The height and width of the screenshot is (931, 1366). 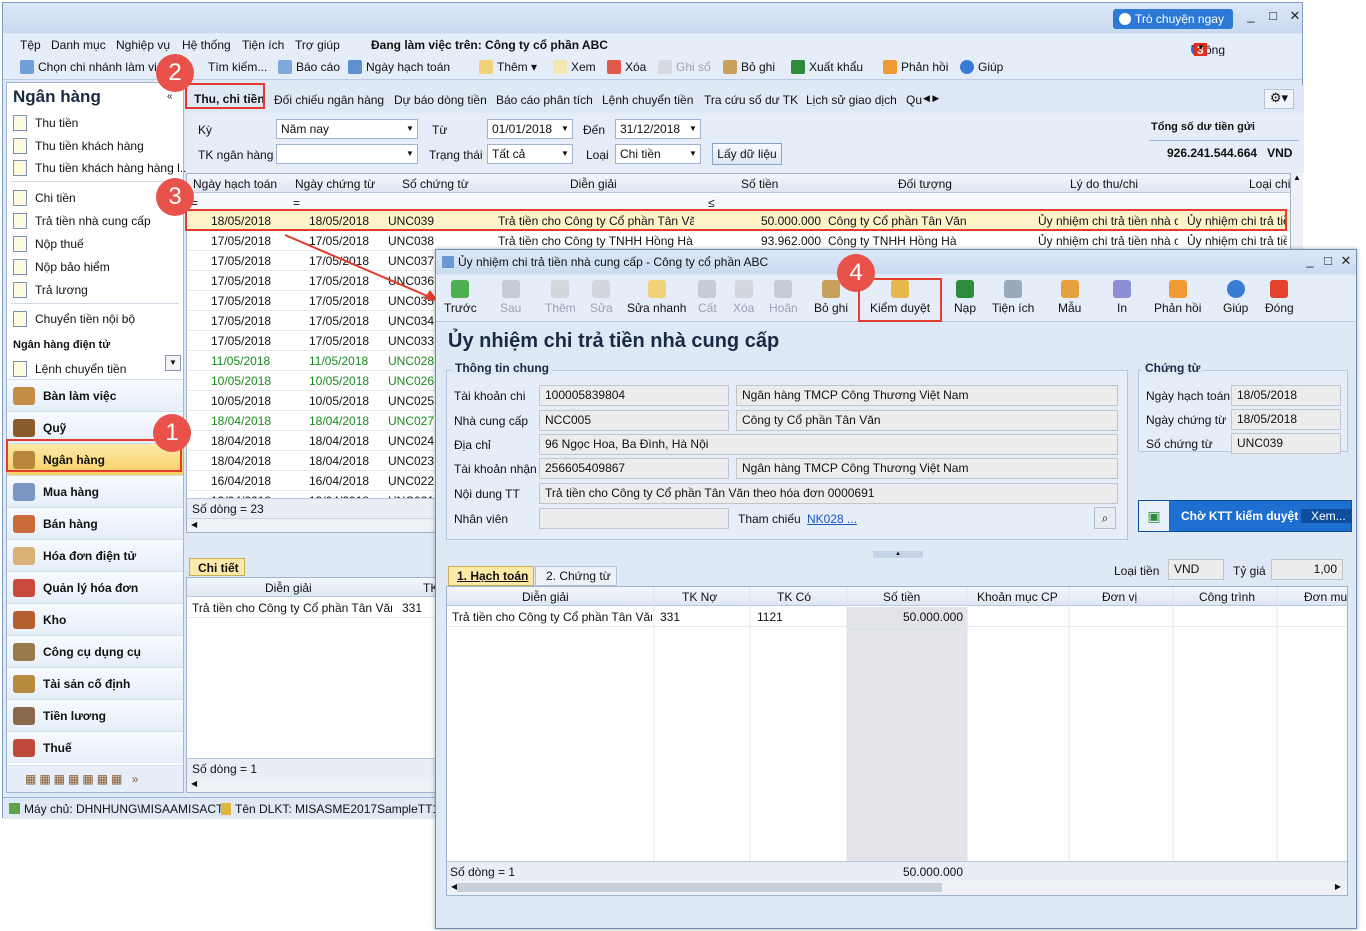 I want to click on utilities-button: Tiện ích, so click(x=1013, y=296).